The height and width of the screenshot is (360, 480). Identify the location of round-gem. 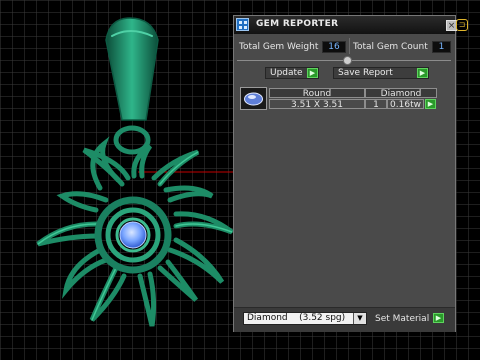
(133, 235).